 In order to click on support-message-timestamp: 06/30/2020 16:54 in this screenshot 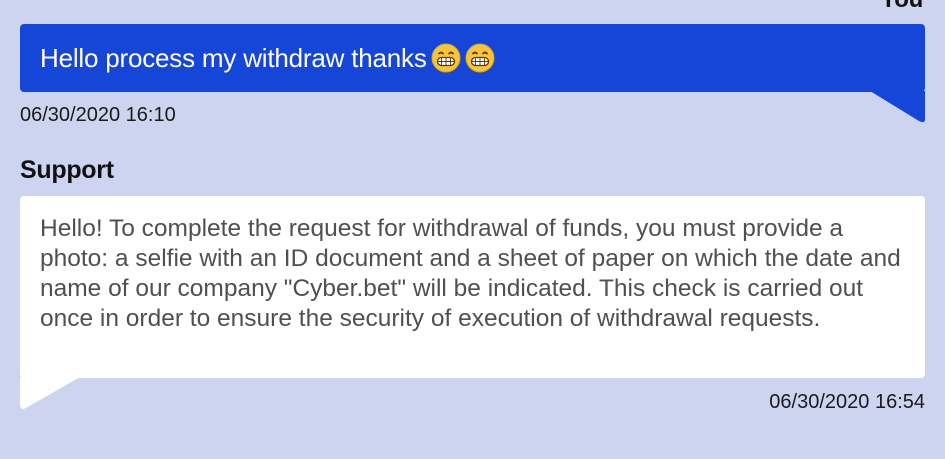, I will do `click(847, 402)`.